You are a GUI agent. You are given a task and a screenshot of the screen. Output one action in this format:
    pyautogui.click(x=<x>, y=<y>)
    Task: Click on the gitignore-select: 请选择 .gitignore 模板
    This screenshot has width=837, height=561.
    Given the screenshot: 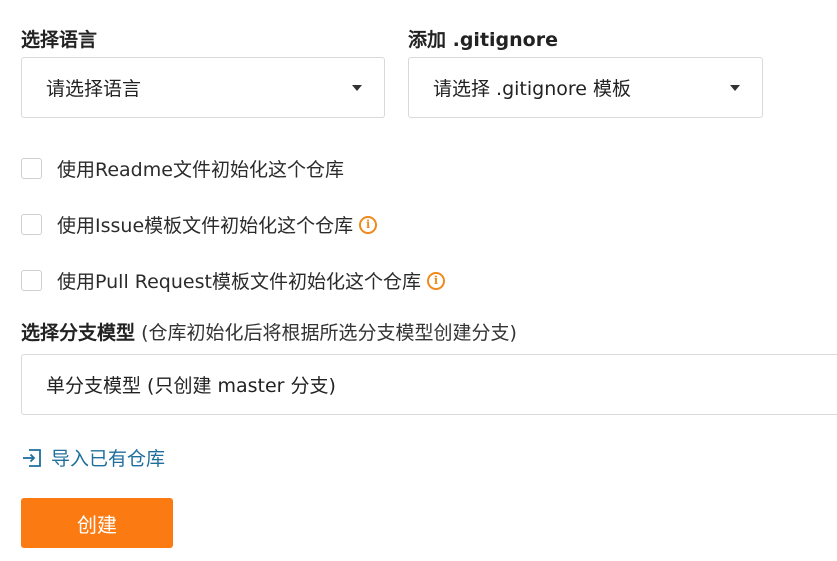 What is the action you would take?
    pyautogui.click(x=585, y=87)
    